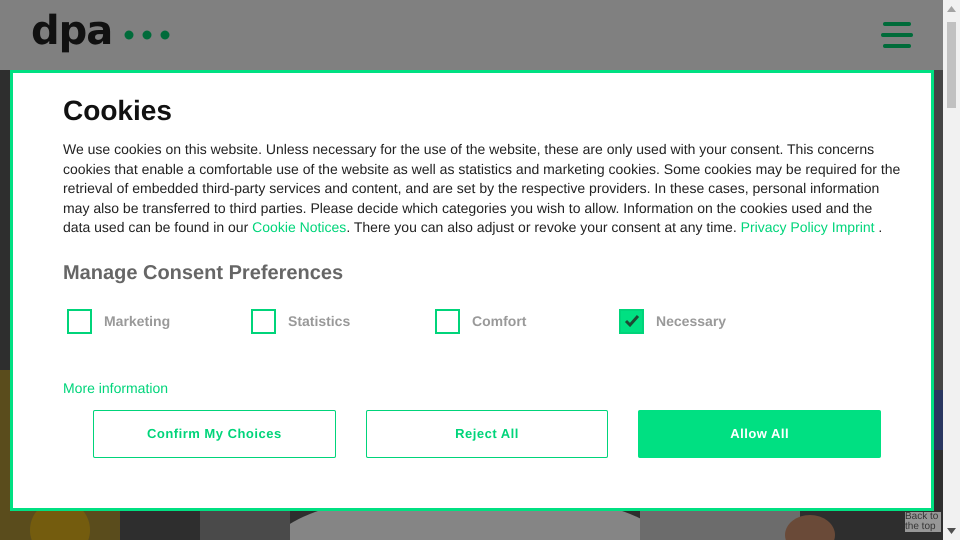 This screenshot has height=540, width=960. I want to click on dialog-button: Confirm My Choices, so click(214, 434).